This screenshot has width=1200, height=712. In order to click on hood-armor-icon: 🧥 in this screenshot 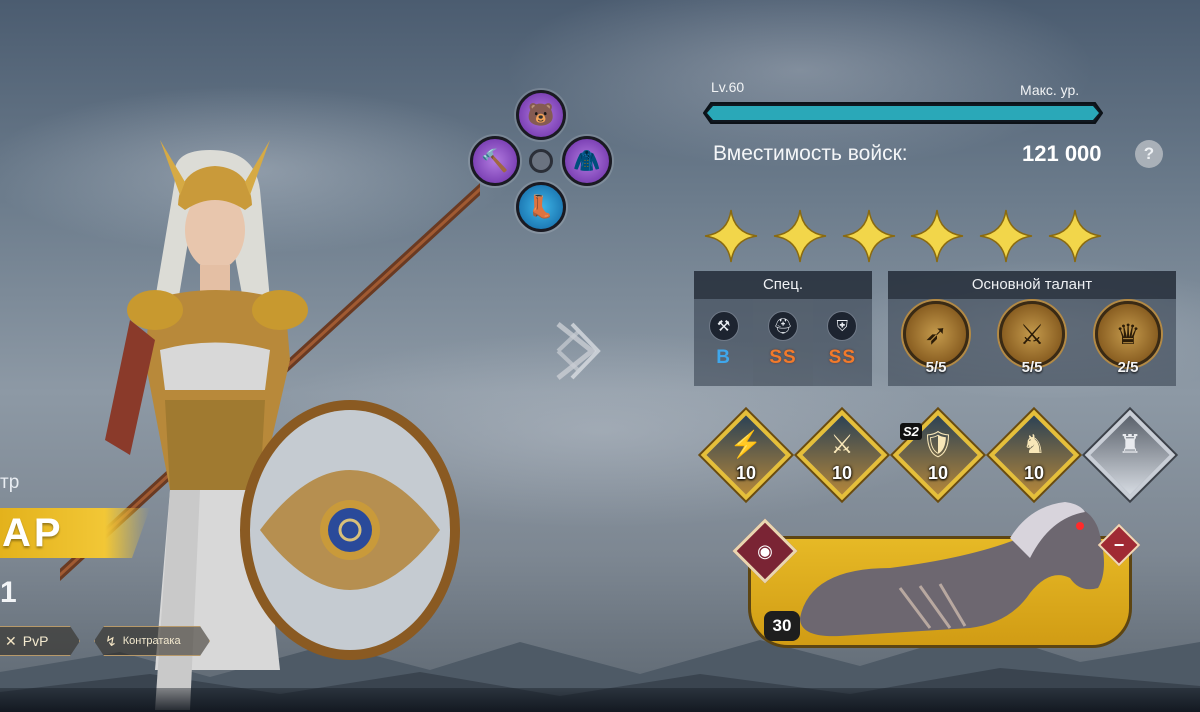, I will do `click(587, 160)`.